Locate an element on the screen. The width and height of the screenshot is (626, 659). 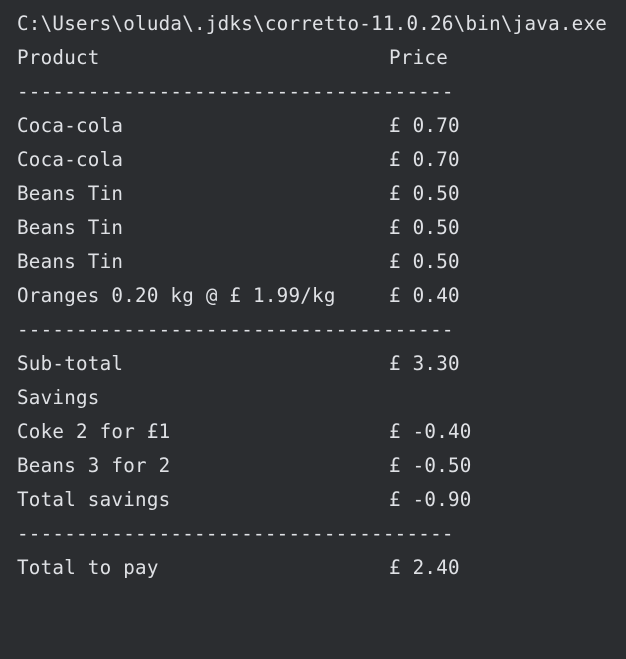
header-price: Price is located at coordinates (419, 57).